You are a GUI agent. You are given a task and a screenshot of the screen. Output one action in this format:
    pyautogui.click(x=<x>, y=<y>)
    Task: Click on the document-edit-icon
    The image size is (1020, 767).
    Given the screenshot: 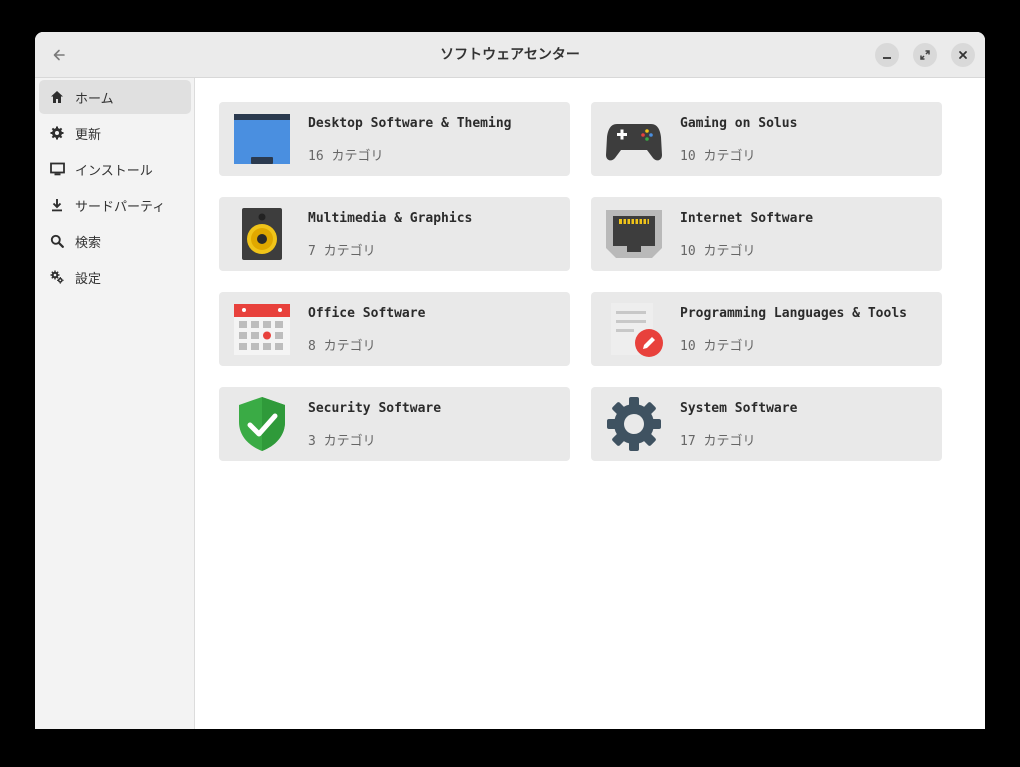 What is the action you would take?
    pyautogui.click(x=634, y=329)
    